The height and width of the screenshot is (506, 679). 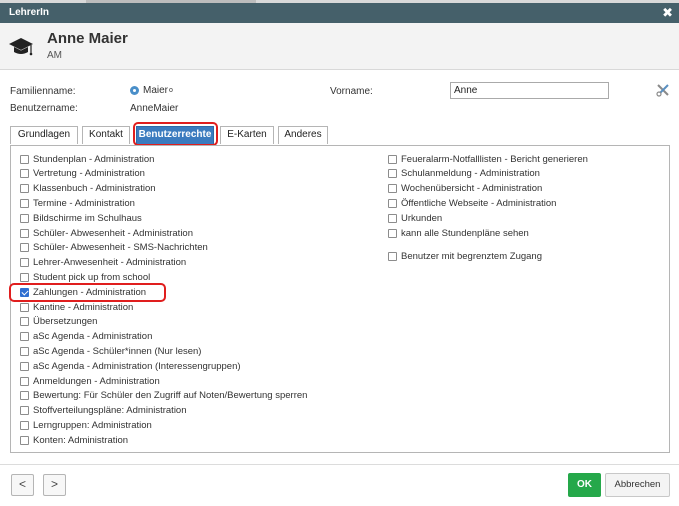 I want to click on permission-label: Kantine - Administration, so click(x=83, y=307).